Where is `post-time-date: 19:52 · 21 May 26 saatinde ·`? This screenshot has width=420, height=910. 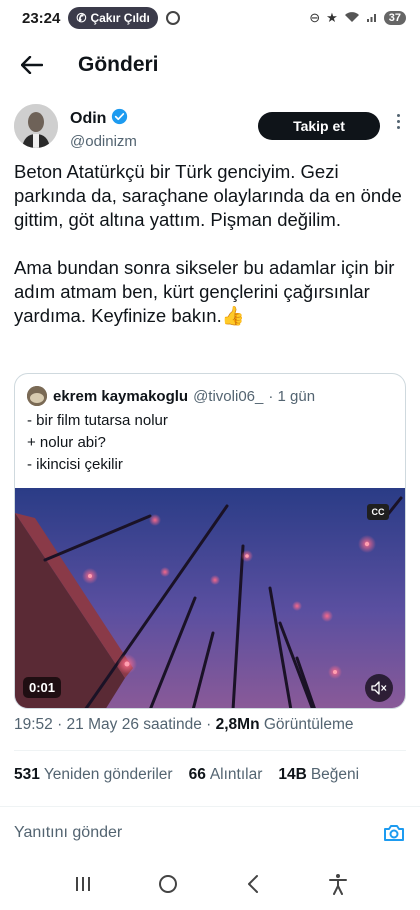 post-time-date: 19:52 · 21 May 26 saatinde · is located at coordinates (115, 724).